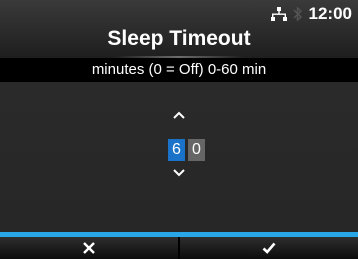  I want to click on clock: 12:00, so click(330, 13).